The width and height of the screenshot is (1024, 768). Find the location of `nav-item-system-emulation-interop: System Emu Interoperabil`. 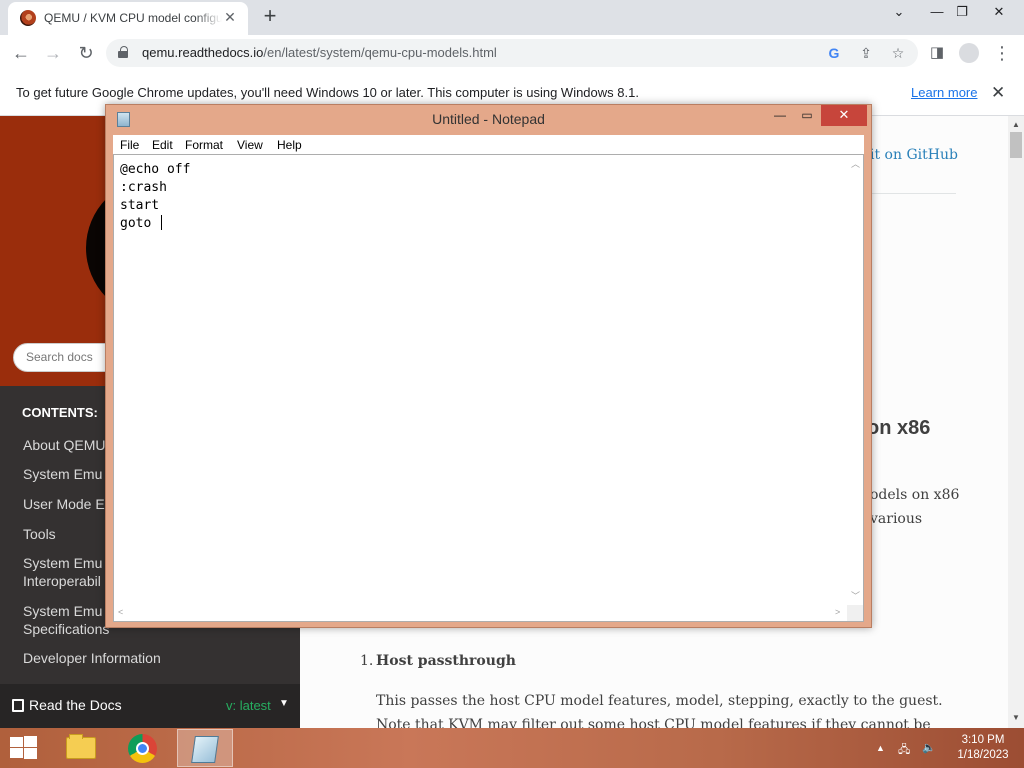

nav-item-system-emulation-interop: System Emu Interoperabil is located at coordinates (62, 572).